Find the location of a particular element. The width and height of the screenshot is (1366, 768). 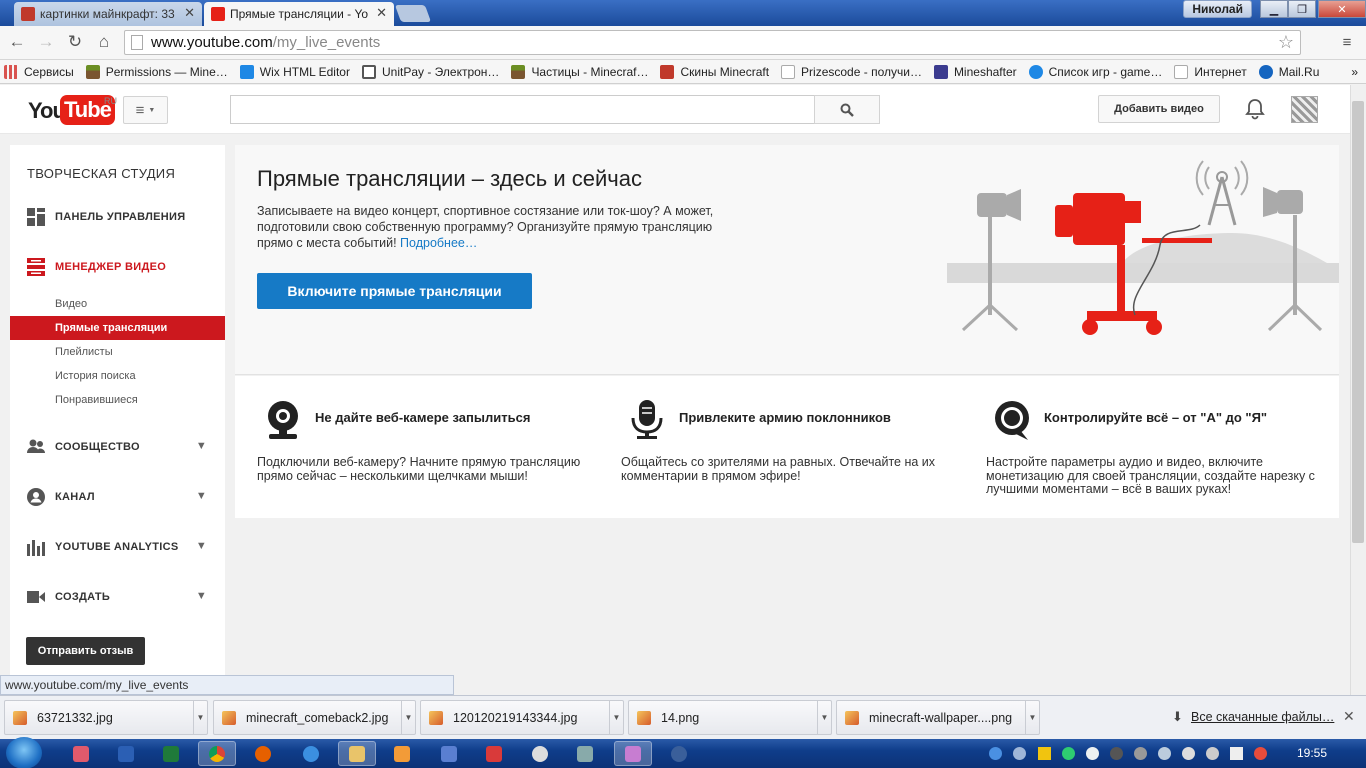

sidebar-item-video-manager: МЕНЕДЖЕР ВИДЕО is located at coordinates (117, 267).